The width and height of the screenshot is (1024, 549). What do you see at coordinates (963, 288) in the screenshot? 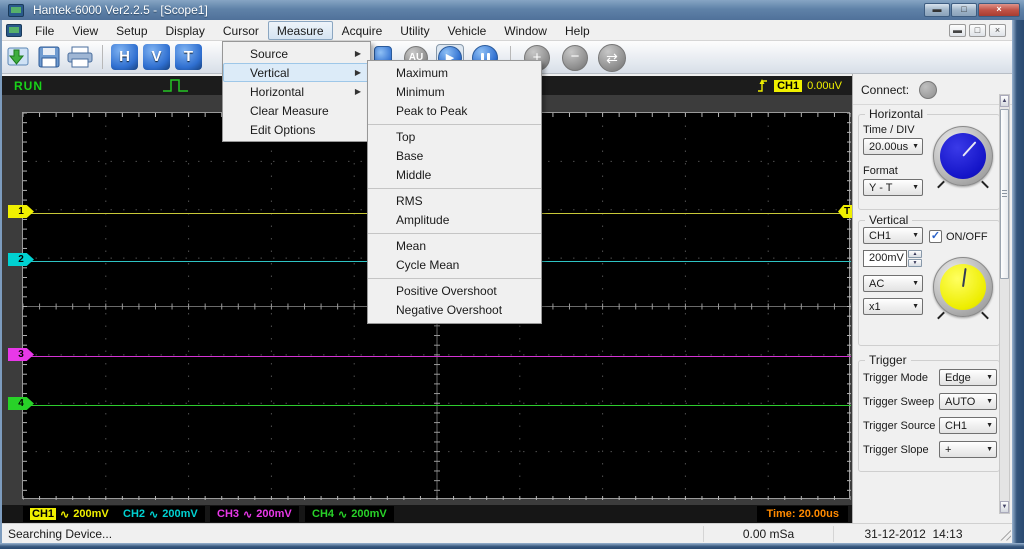
I see `vertical-knob` at bounding box center [963, 288].